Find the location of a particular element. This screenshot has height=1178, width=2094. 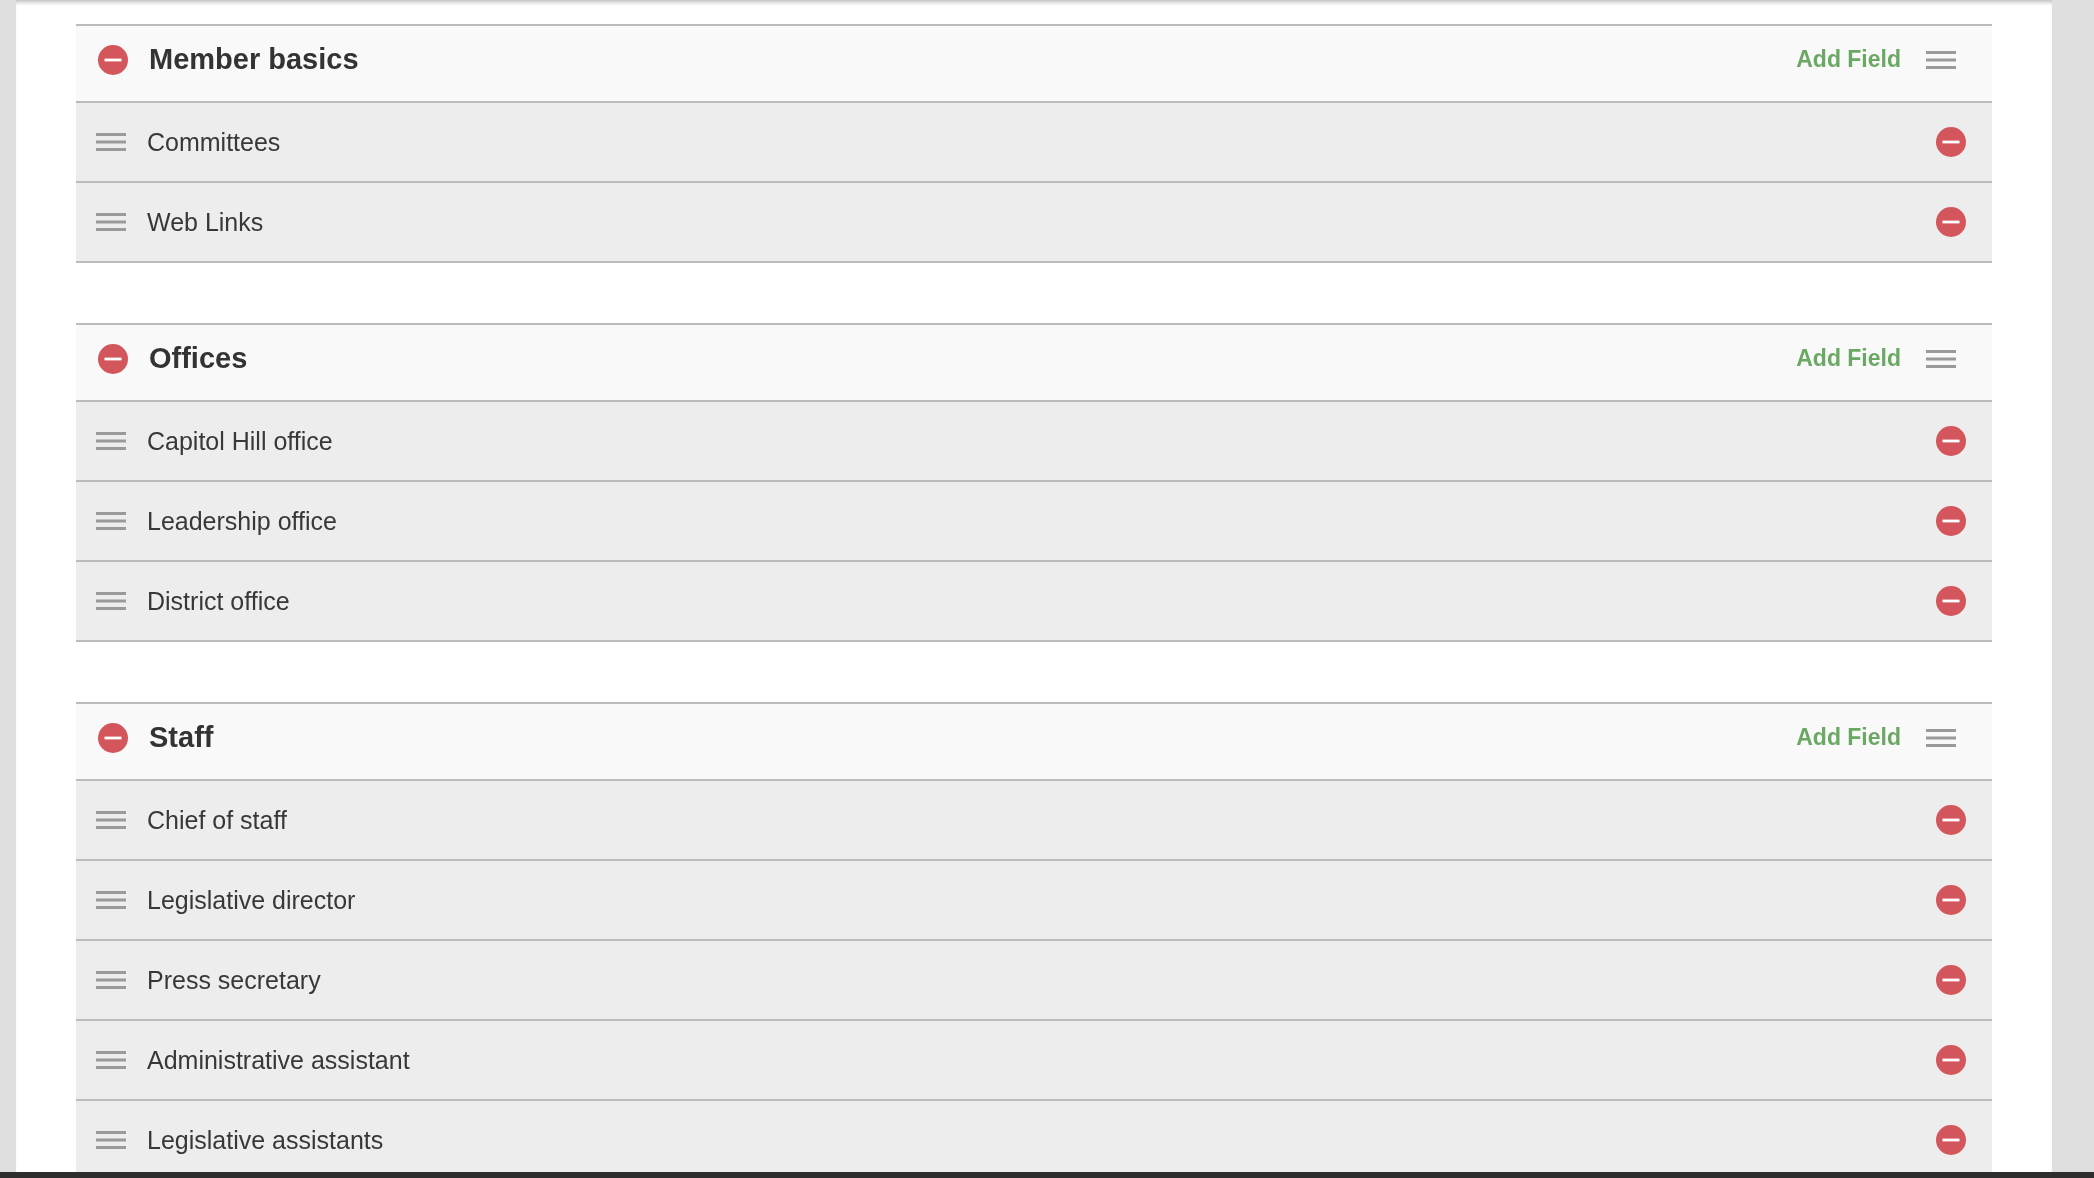

section-title: Offices is located at coordinates (198, 358).